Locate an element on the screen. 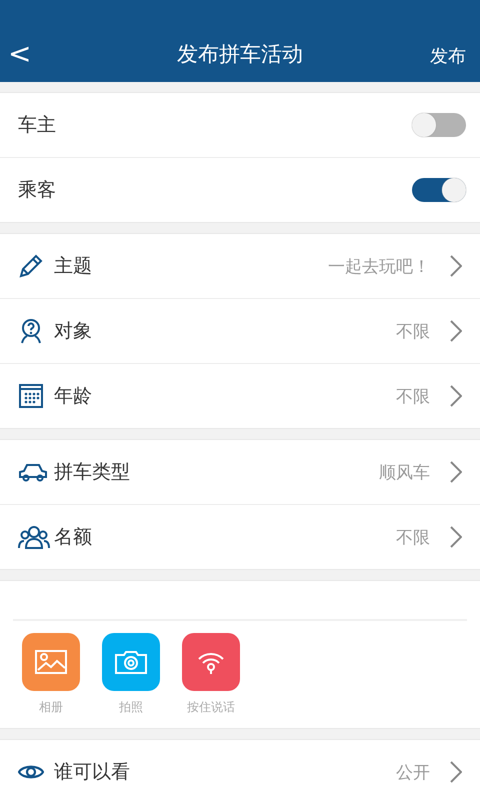  back-button: < is located at coordinates (30, 54).